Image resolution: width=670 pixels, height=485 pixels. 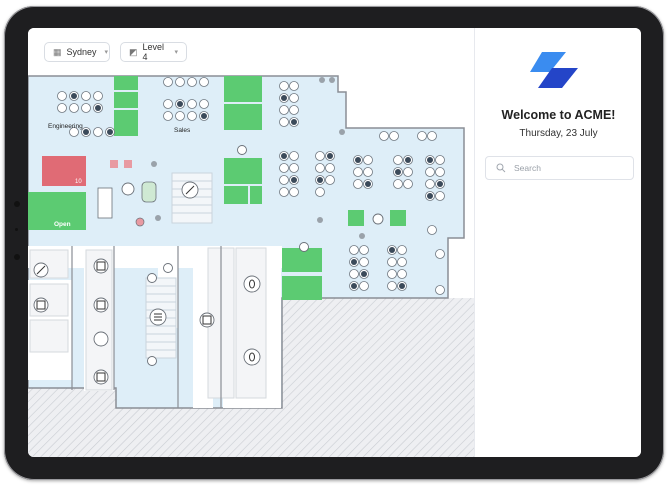 What do you see at coordinates (558, 115) in the screenshot?
I see `welcome-heading: Welcome to ACME!` at bounding box center [558, 115].